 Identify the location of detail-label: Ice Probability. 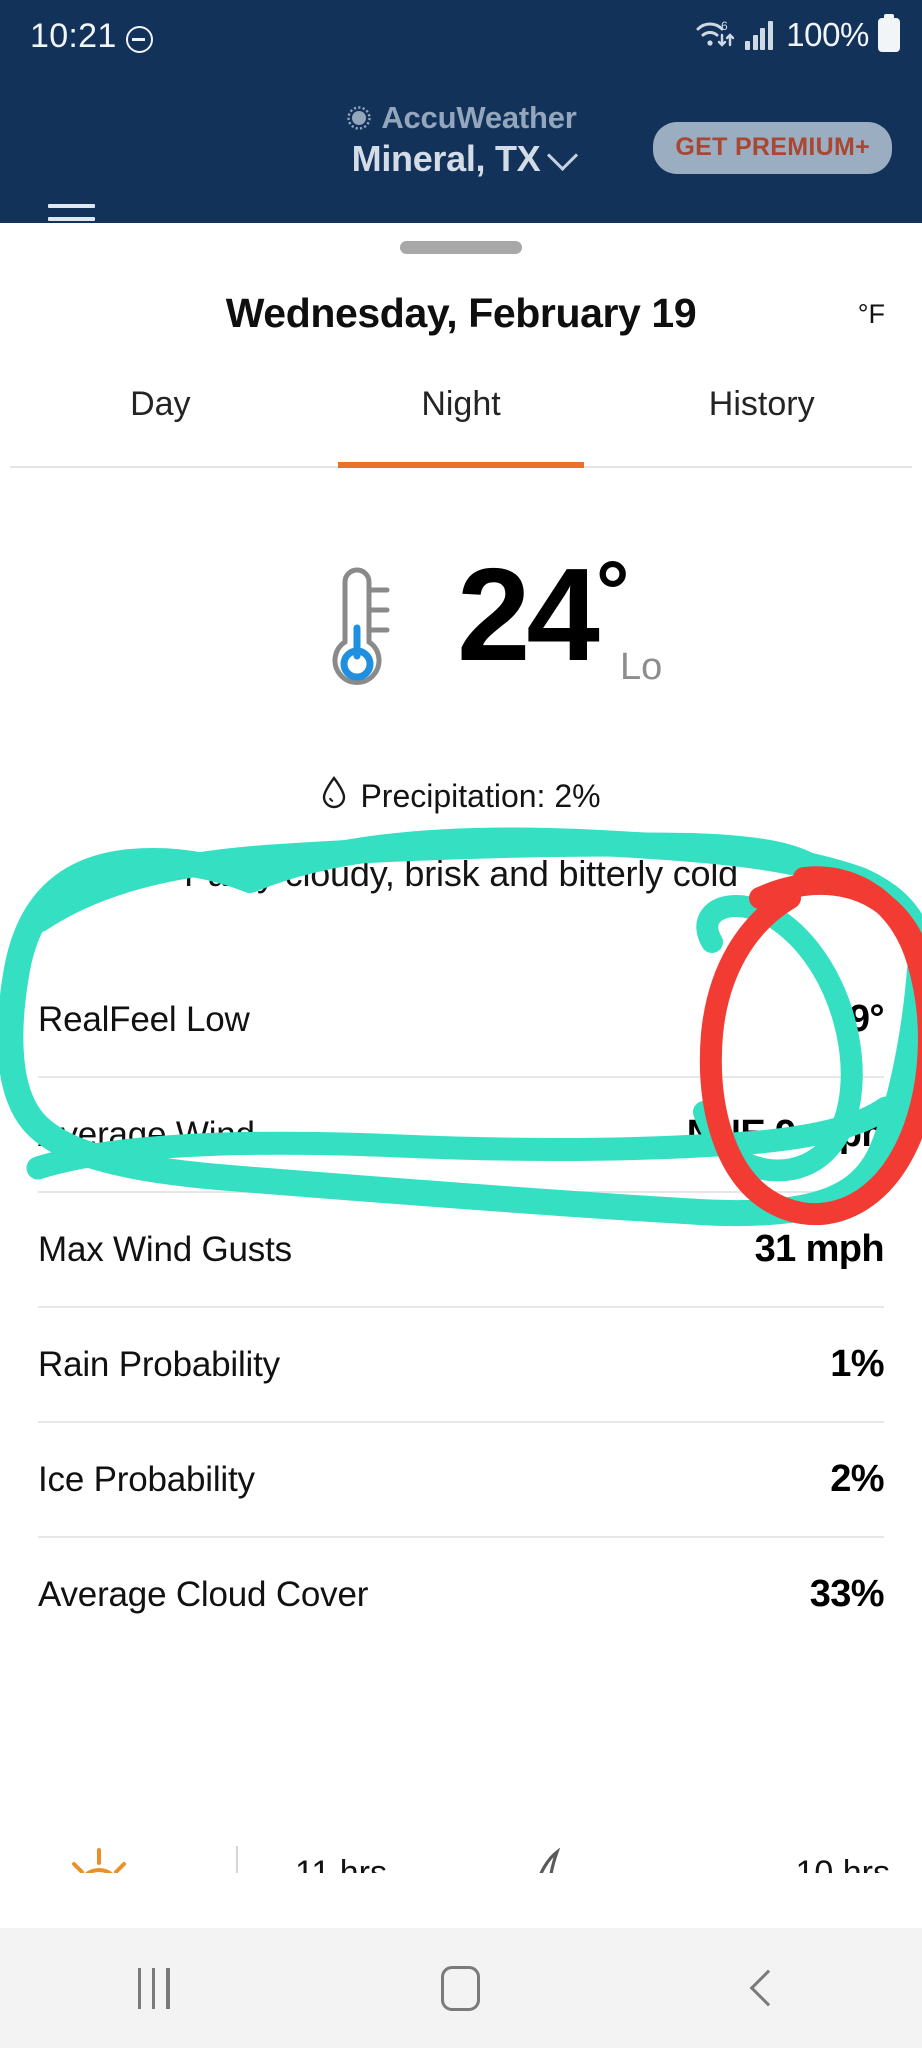
(146, 1479).